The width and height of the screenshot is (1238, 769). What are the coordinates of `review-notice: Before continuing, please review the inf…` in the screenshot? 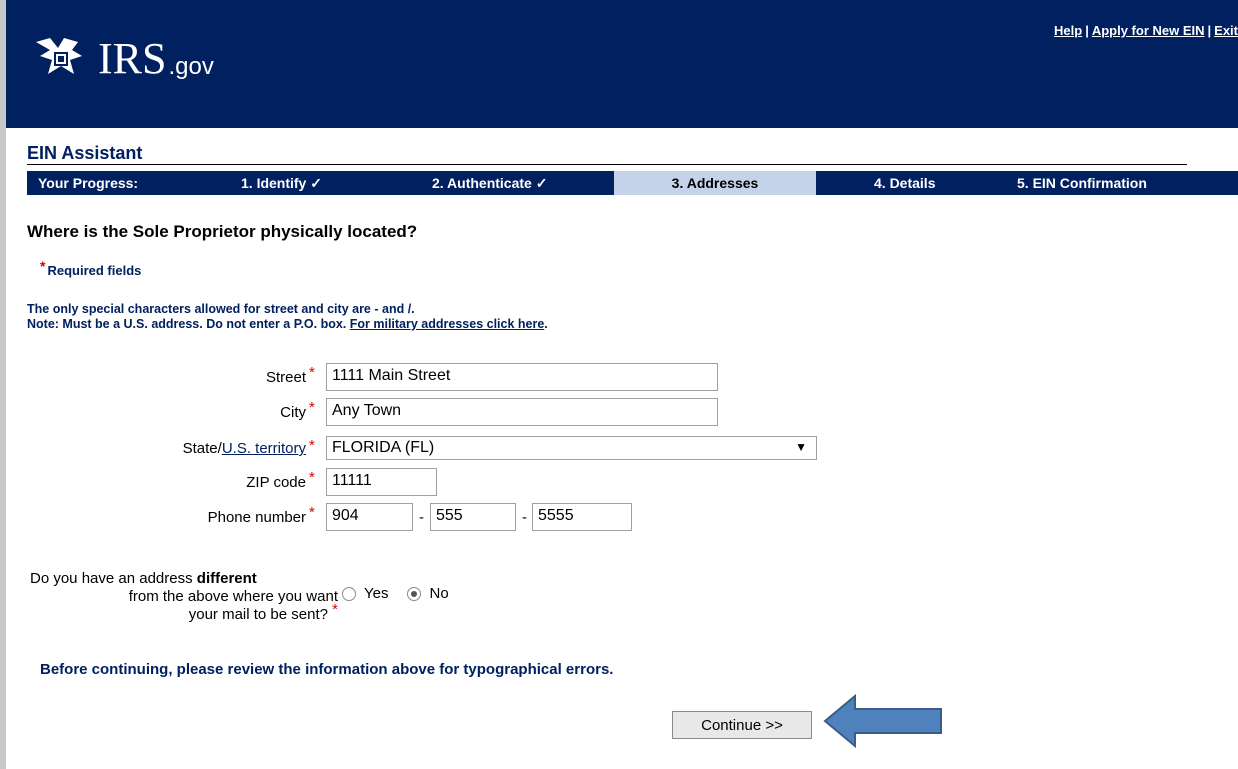 It's located at (327, 669).